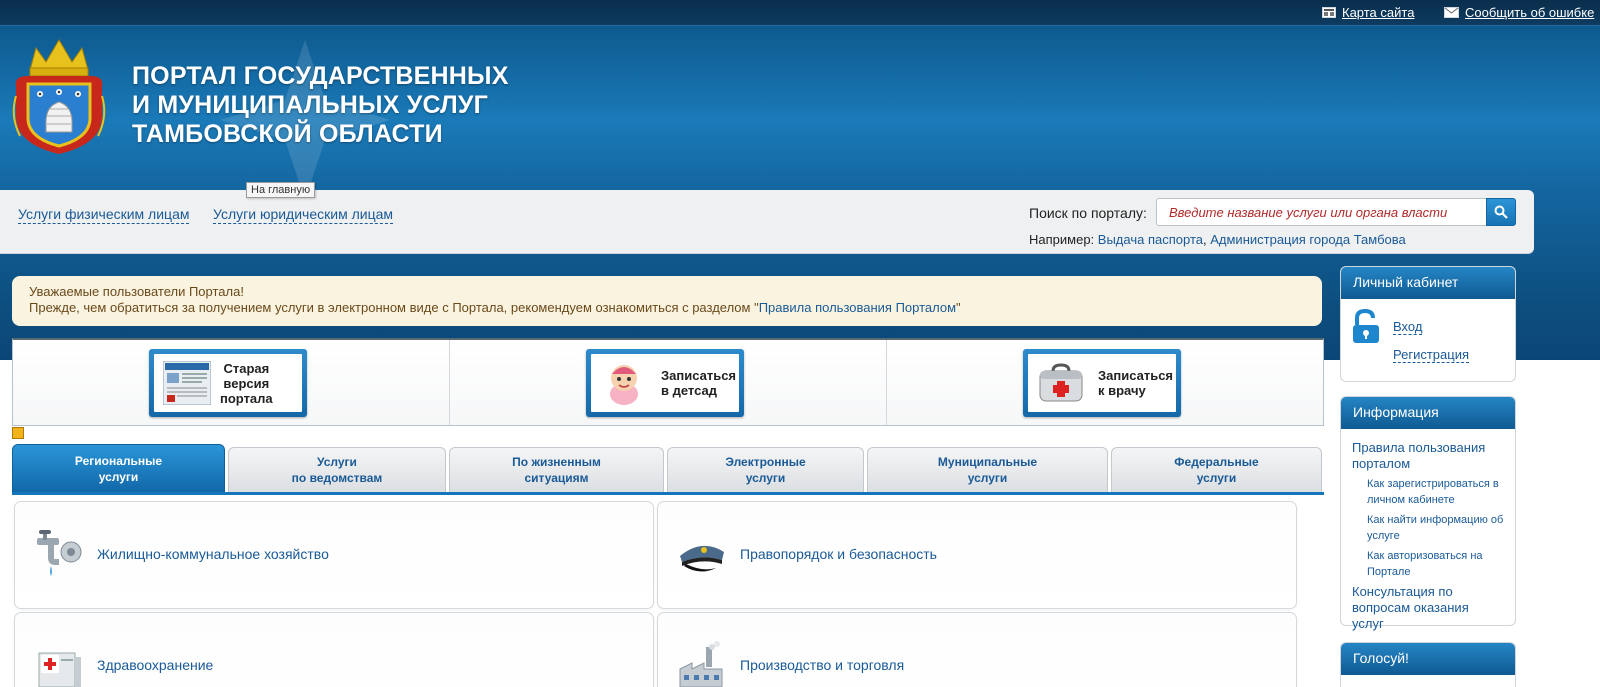 Image resolution: width=1600 pixels, height=687 pixels. What do you see at coordinates (987, 469) in the screenshot?
I see `tab-municipal: Муниципальные услуги` at bounding box center [987, 469].